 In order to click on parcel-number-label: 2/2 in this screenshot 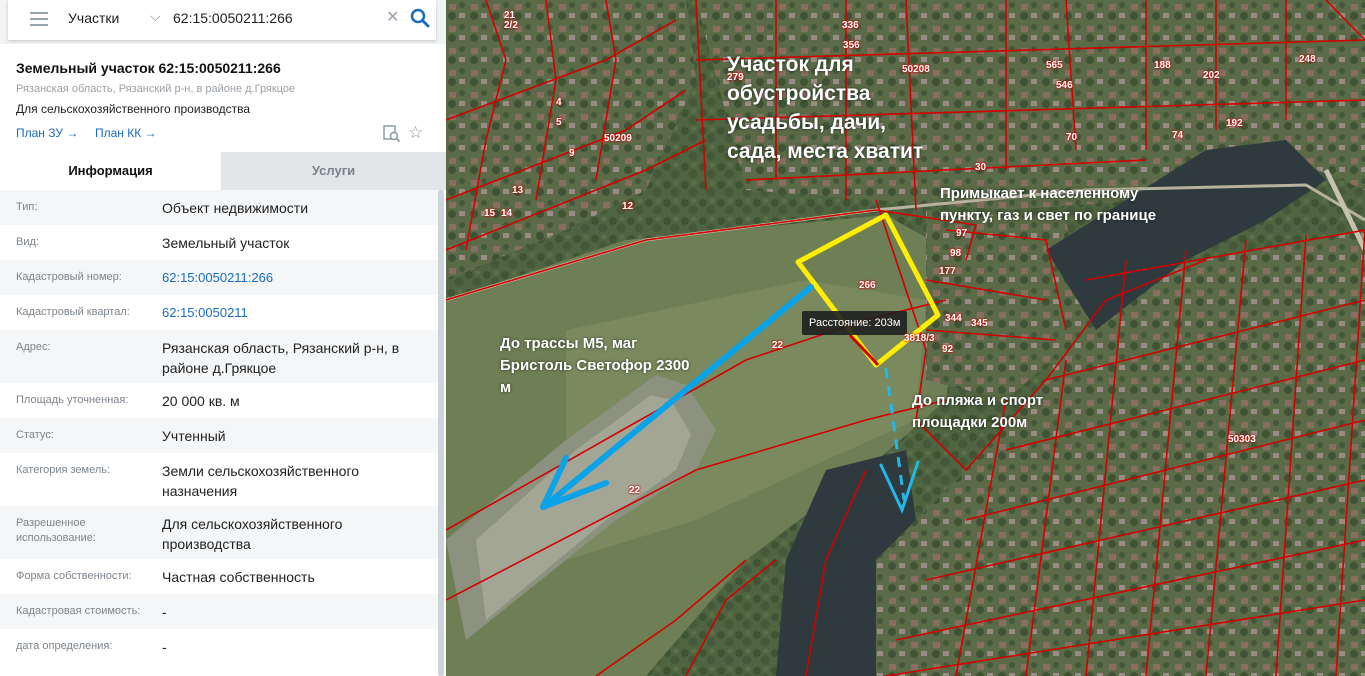, I will do `click(511, 25)`.